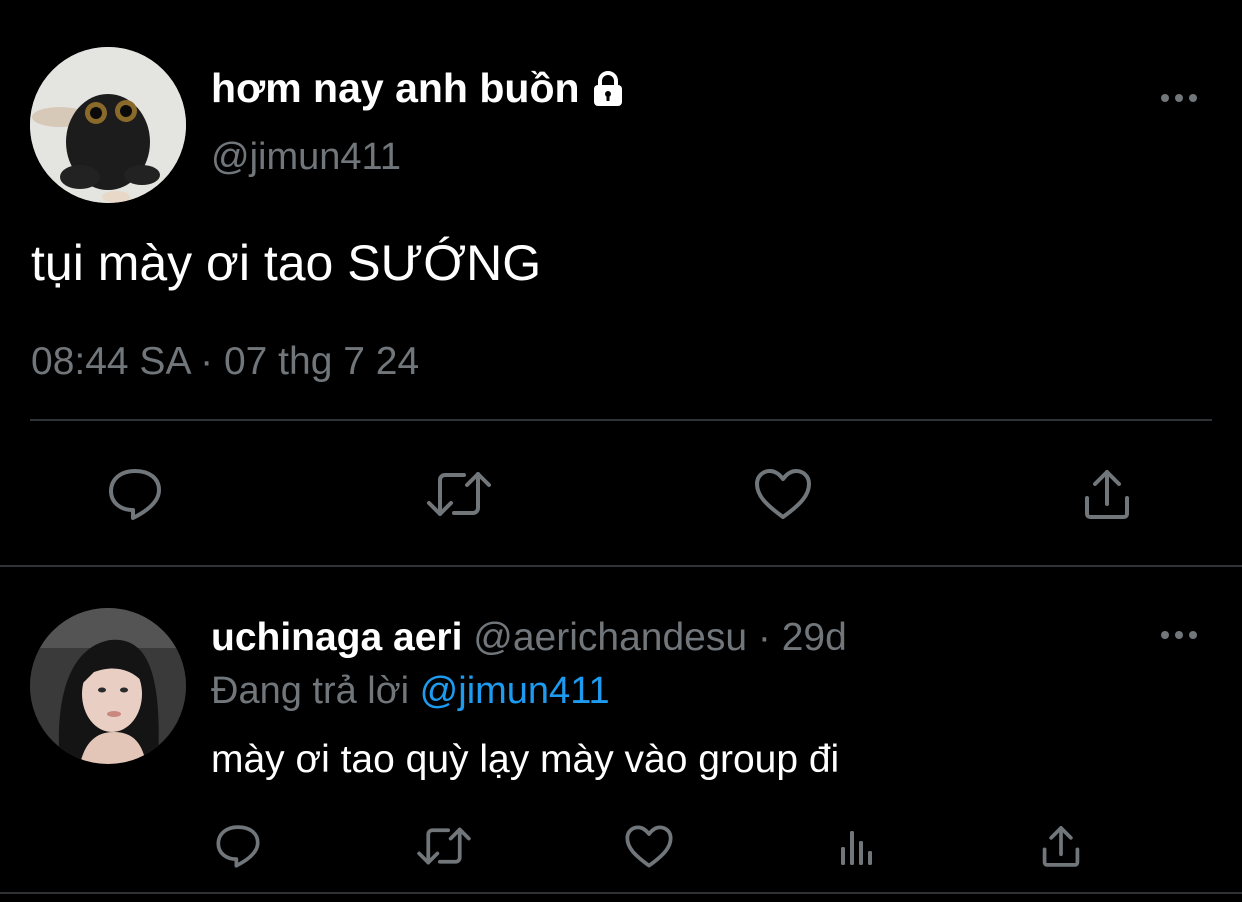 The width and height of the screenshot is (1242, 902). I want to click on avatar-image, so click(108, 125).